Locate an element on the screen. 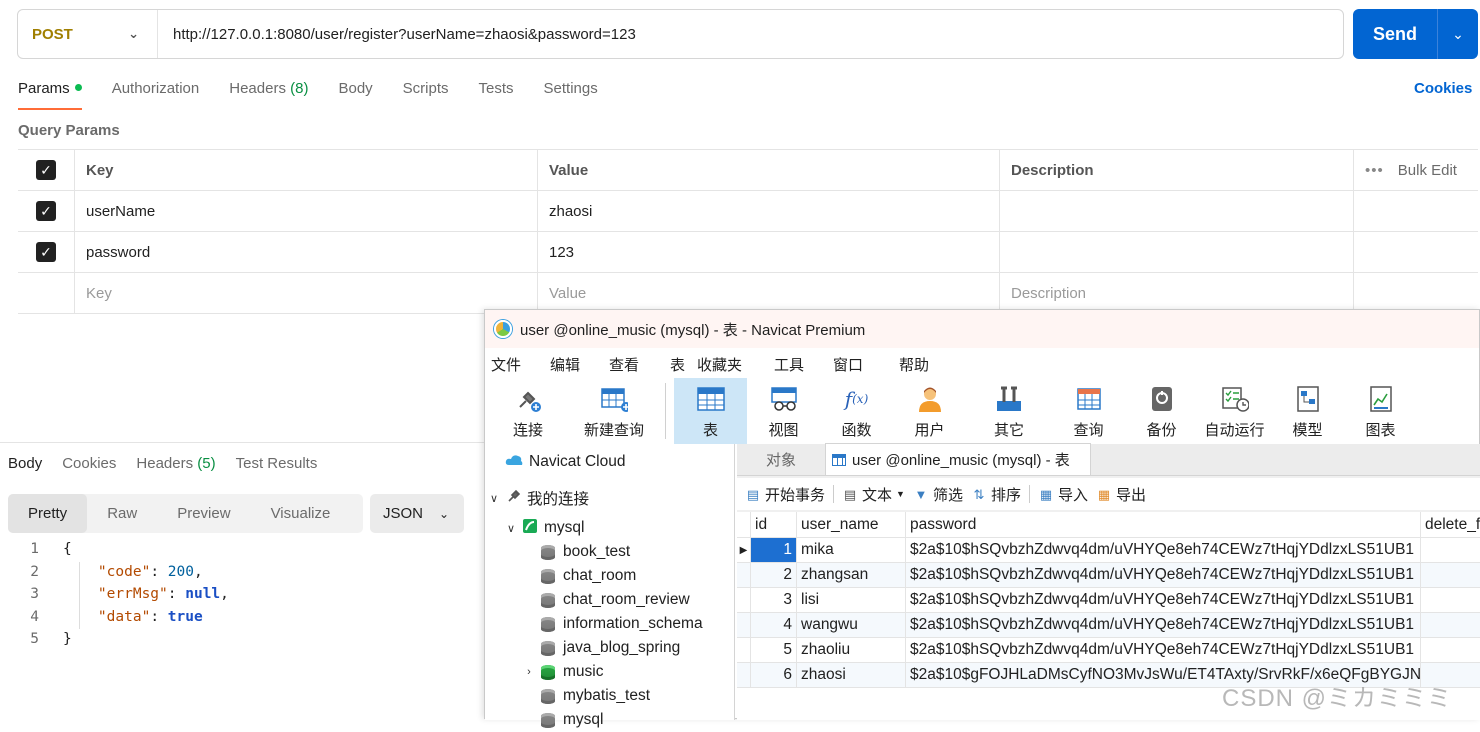  tab-body: Body is located at coordinates (355, 93).